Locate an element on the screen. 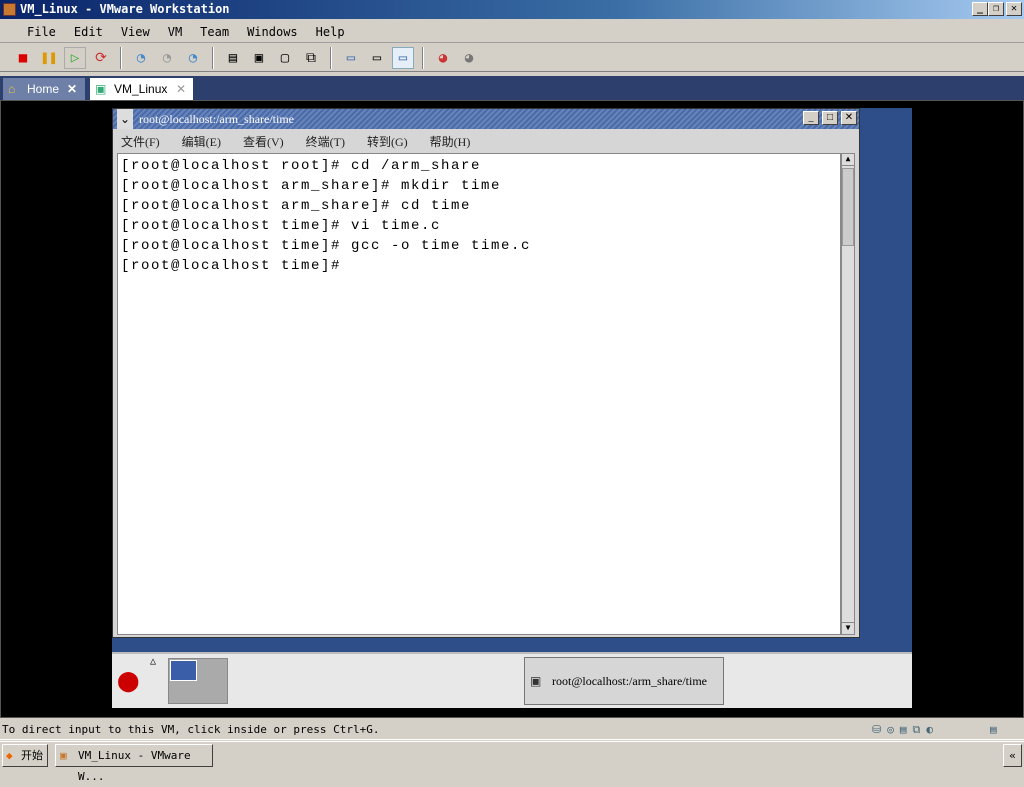 The height and width of the screenshot is (787, 1024). home-icon: ⌂ is located at coordinates (12, 89).